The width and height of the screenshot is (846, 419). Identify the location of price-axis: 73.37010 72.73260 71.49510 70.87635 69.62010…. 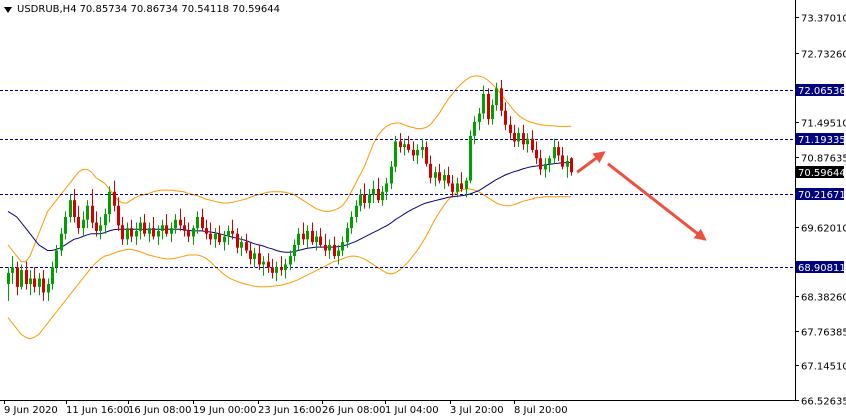
(820, 211).